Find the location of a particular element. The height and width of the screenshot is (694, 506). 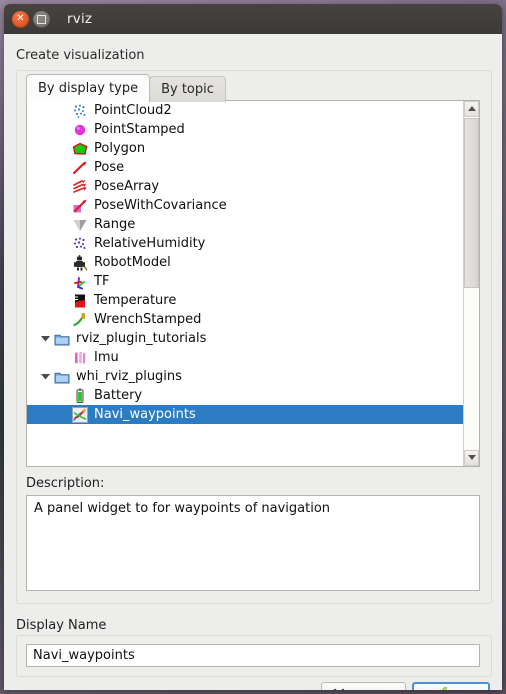

display-name-label: Display Name is located at coordinates (61, 625).